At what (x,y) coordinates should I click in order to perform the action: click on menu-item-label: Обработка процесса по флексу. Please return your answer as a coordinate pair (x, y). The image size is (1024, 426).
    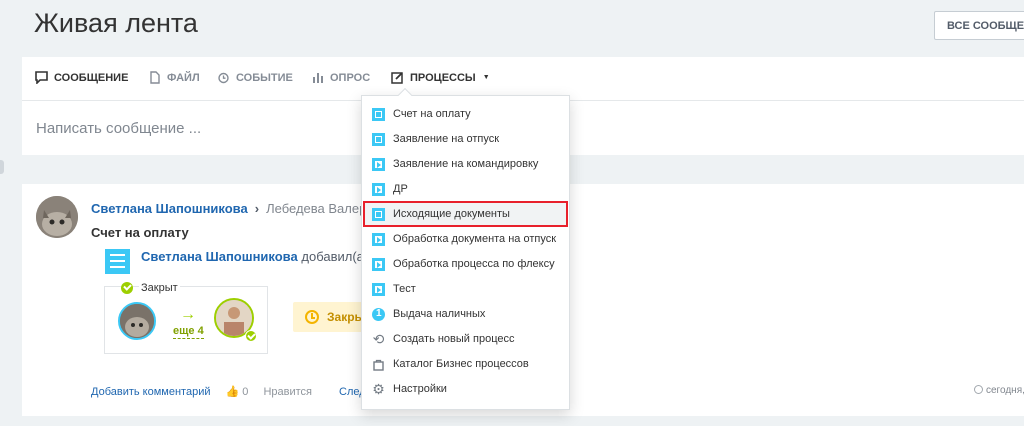
    Looking at the image, I should click on (474, 264).